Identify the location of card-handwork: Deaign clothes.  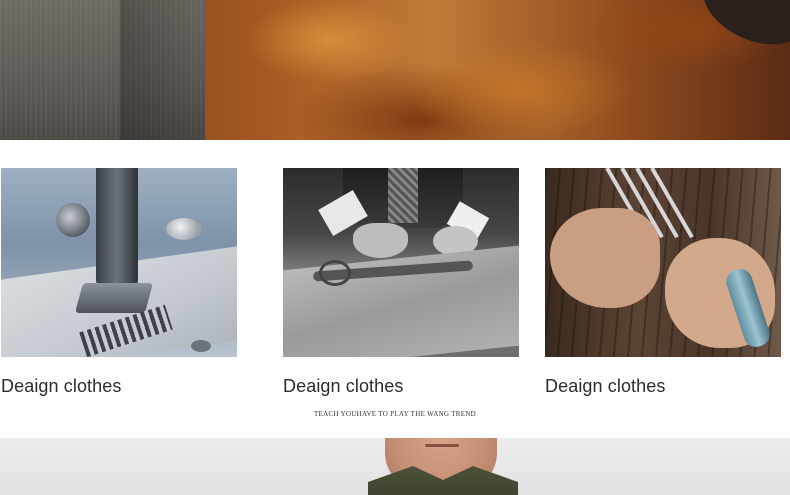
(663, 282).